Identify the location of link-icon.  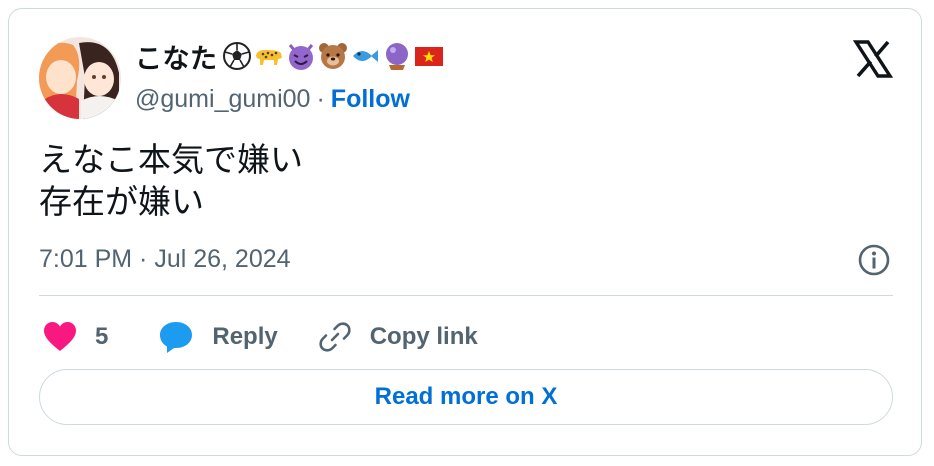
(335, 337).